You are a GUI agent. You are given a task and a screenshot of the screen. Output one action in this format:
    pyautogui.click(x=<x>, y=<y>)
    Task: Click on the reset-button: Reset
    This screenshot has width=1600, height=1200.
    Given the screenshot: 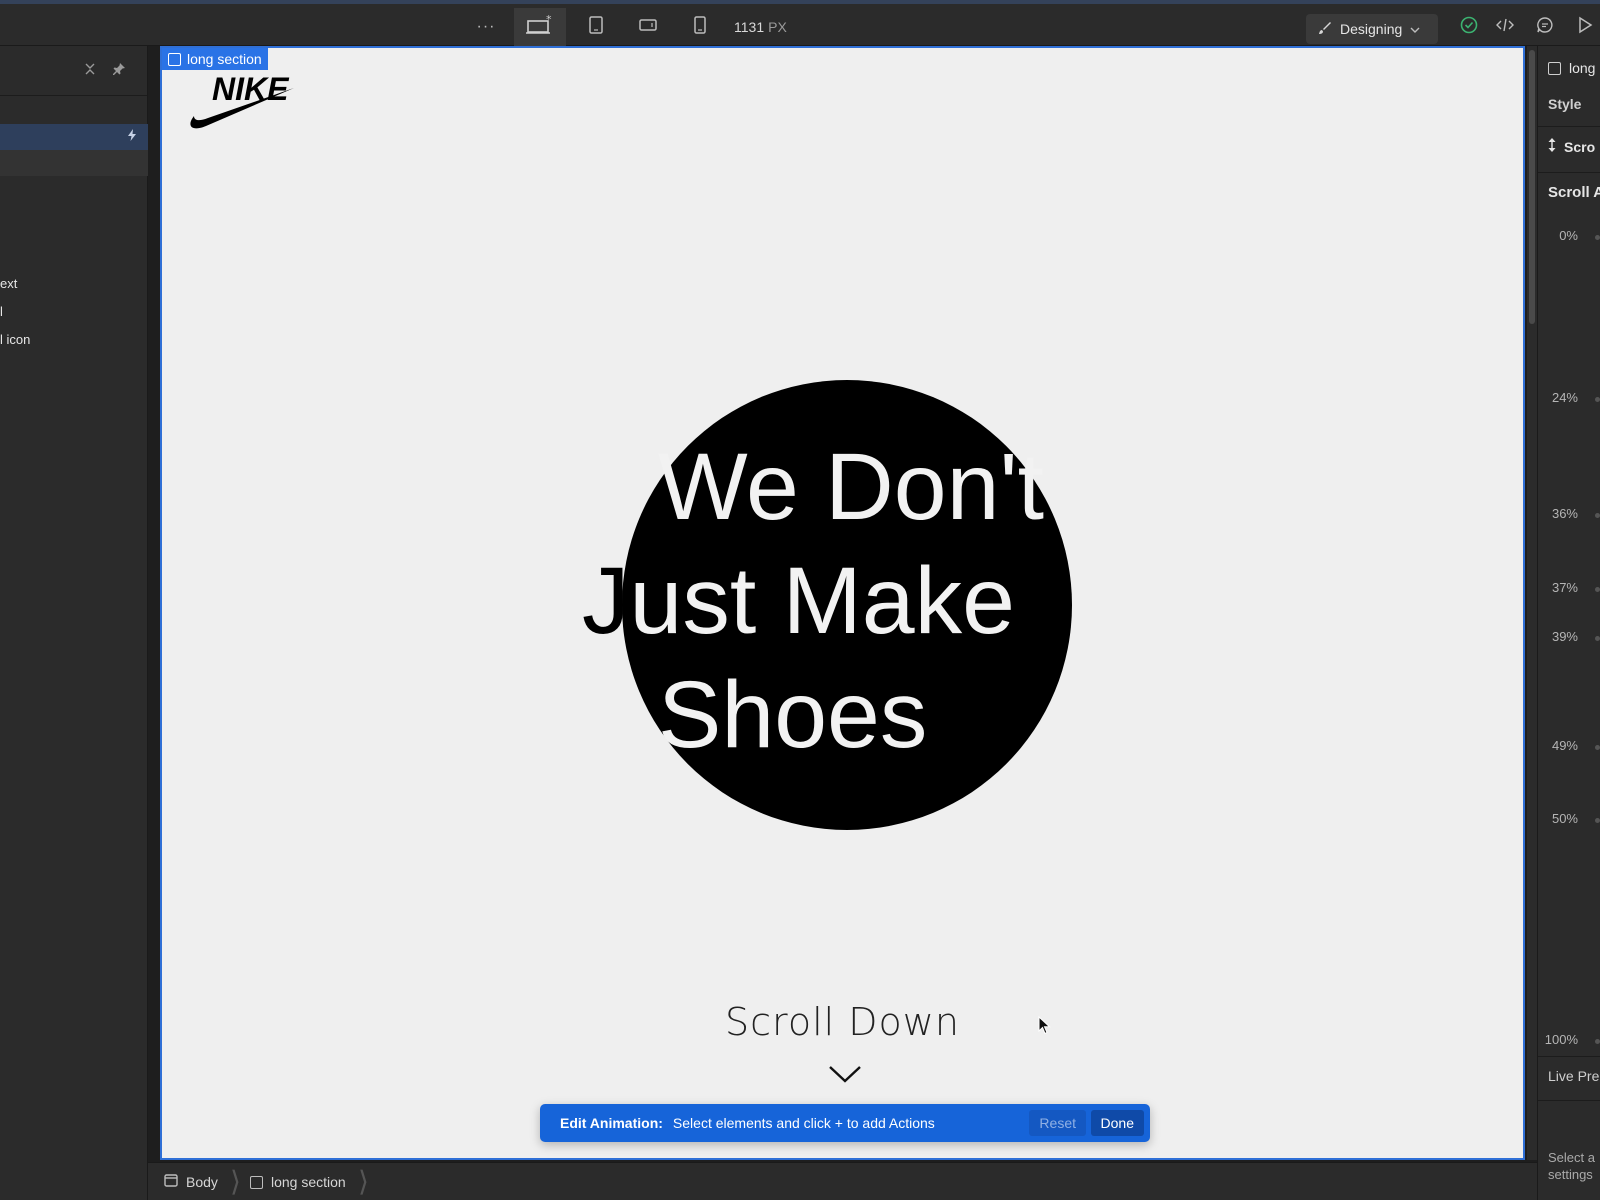 What is the action you would take?
    pyautogui.click(x=1057, y=1123)
    